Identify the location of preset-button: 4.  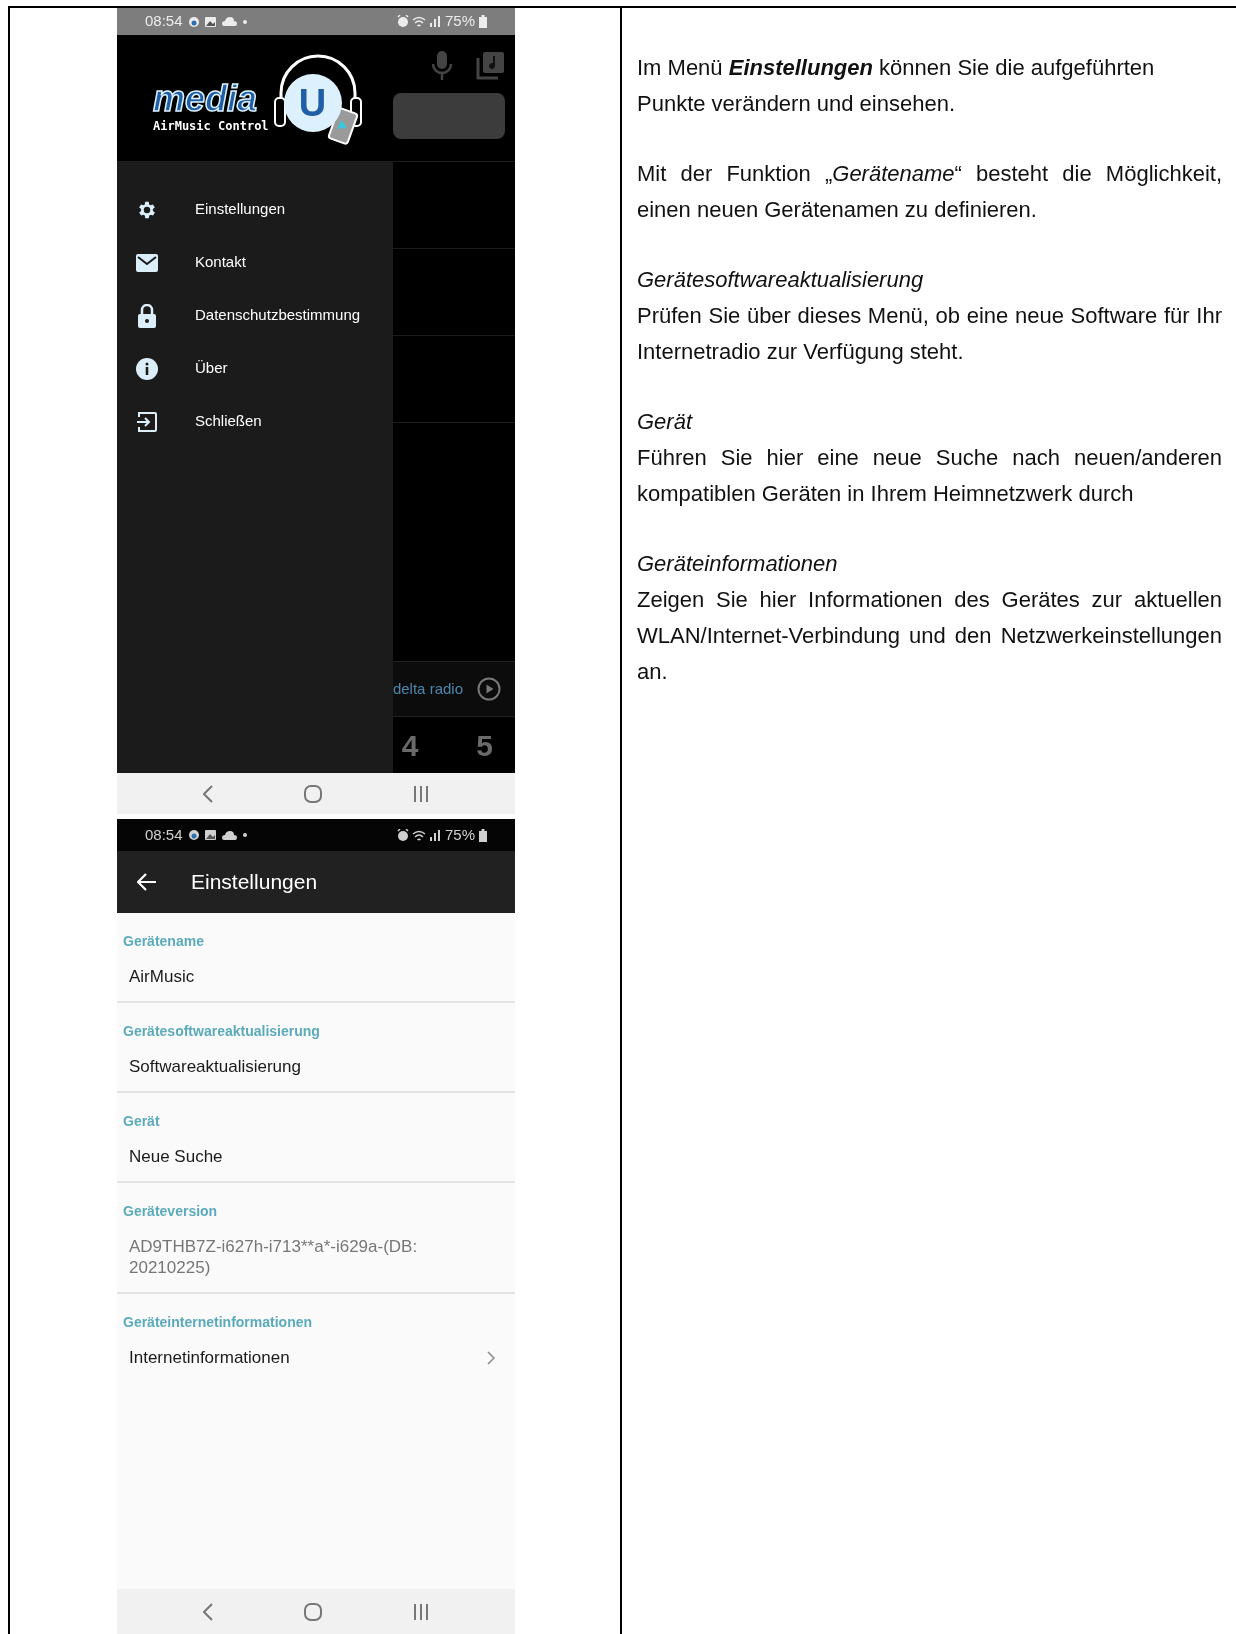
(410, 745).